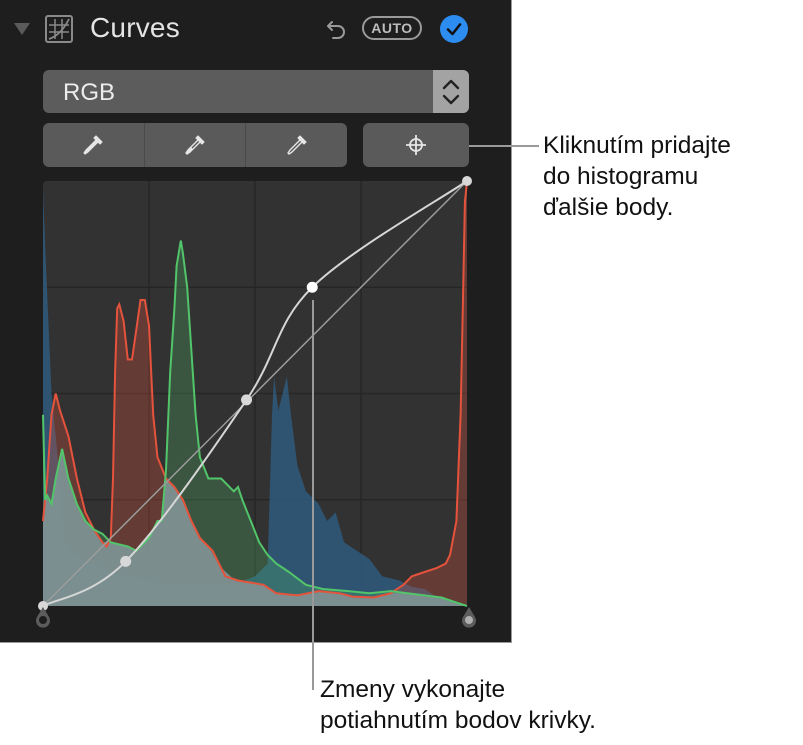 The height and width of the screenshot is (745, 803). I want to click on black-point-eyedropper, so click(94, 145).